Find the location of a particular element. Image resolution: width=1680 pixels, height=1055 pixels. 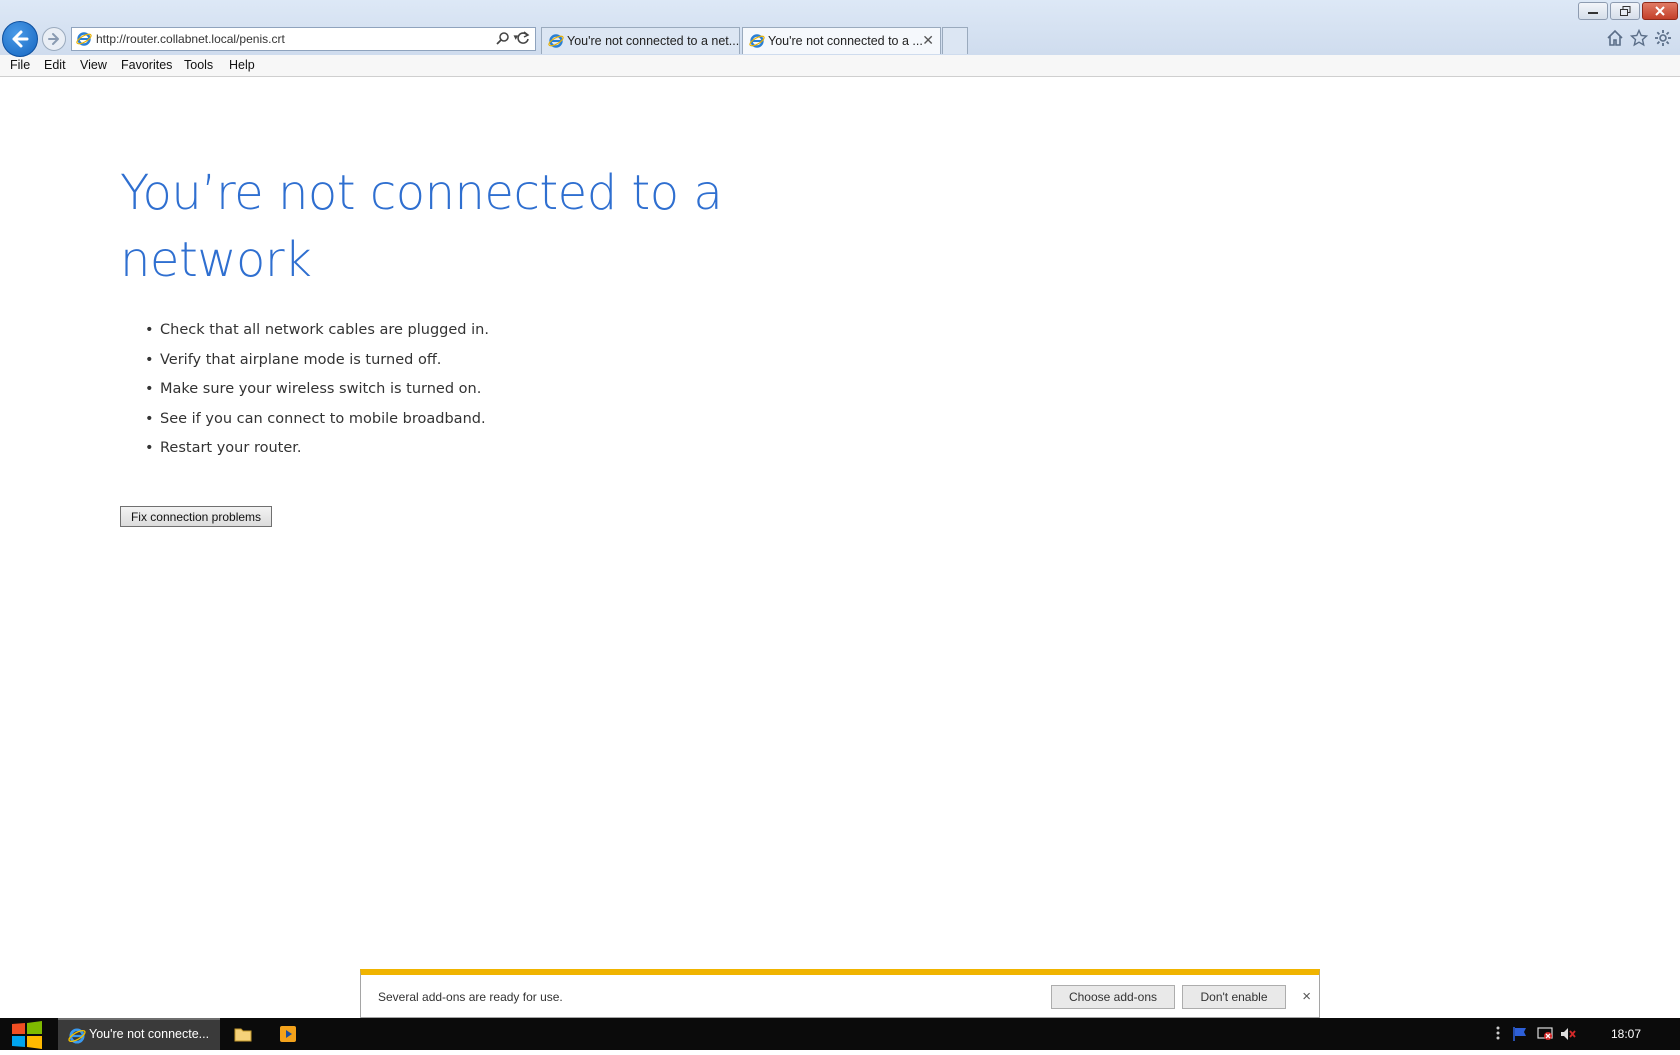

forward-button is located at coordinates (54, 39).